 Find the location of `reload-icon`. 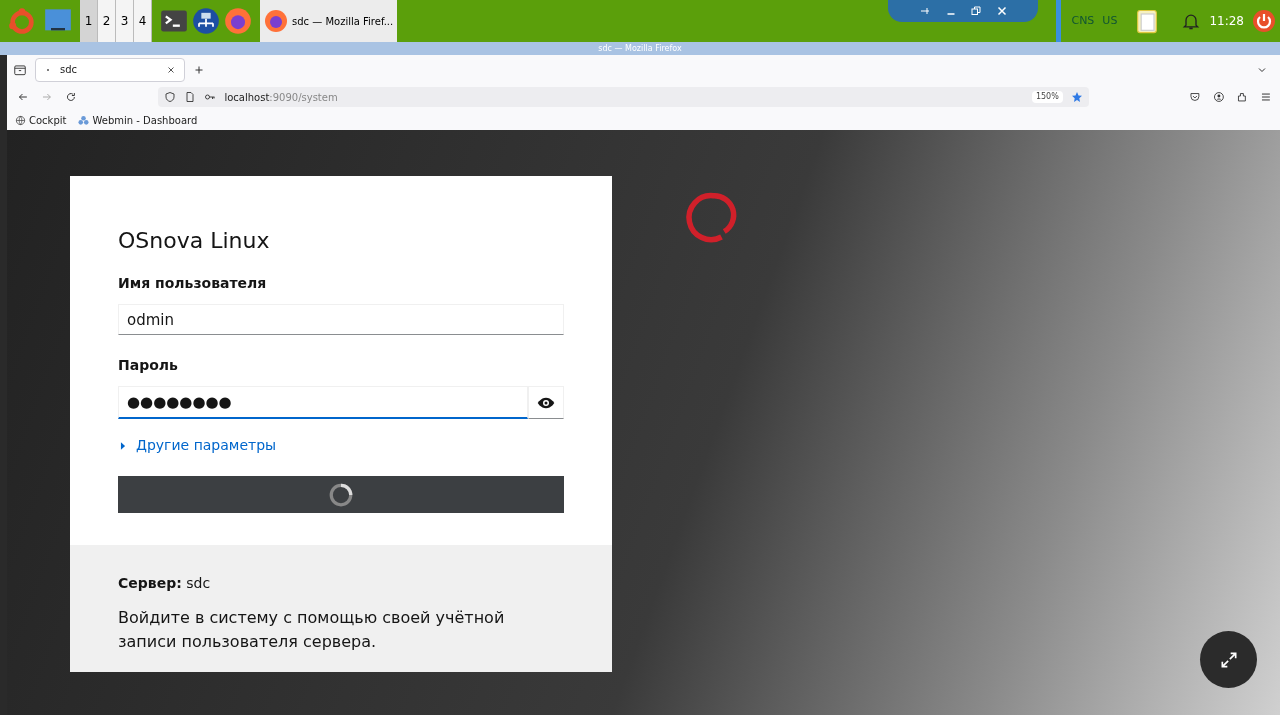

reload-icon is located at coordinates (70, 97).